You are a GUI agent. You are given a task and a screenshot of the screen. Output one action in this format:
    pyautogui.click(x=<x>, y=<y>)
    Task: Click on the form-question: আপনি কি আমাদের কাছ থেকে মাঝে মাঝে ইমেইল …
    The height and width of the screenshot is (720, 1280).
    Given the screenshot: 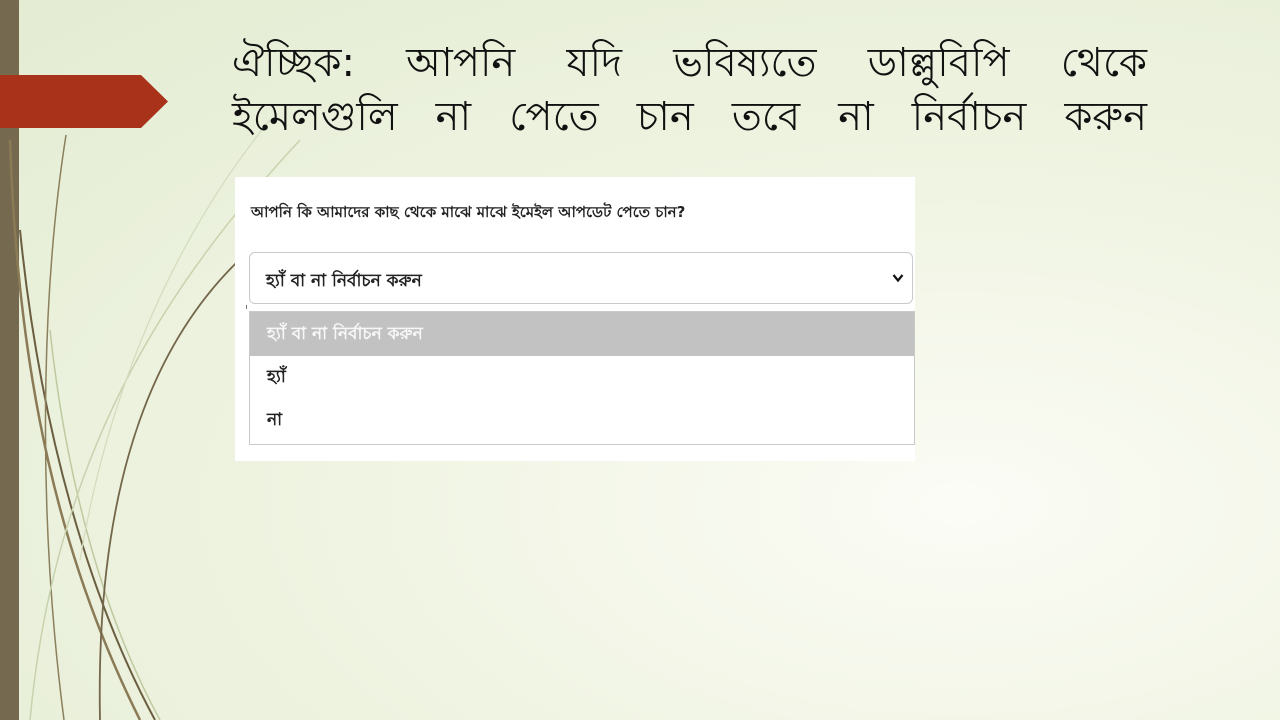 What is the action you would take?
    pyautogui.click(x=468, y=212)
    